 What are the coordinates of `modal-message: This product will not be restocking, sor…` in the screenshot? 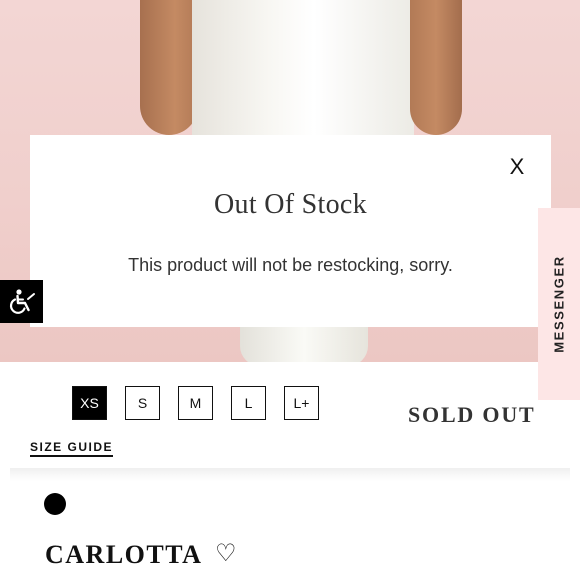 It's located at (290, 265).